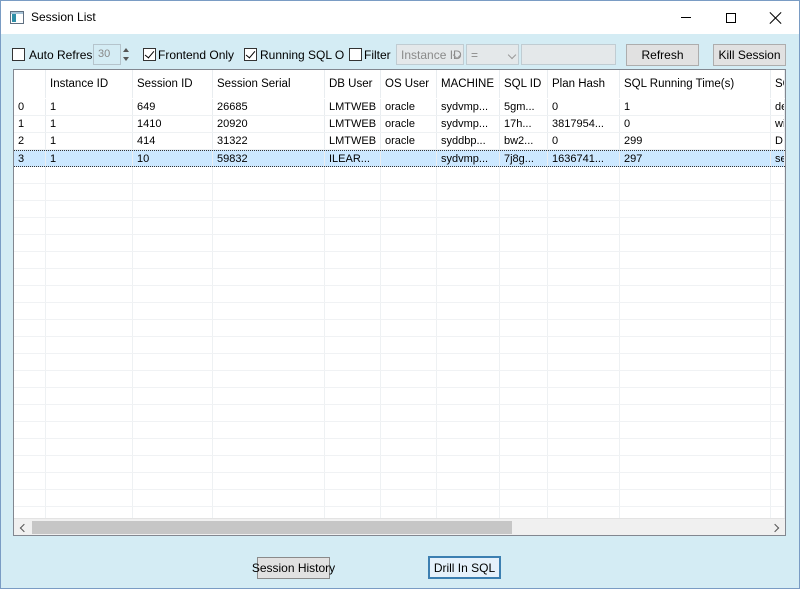 Image resolution: width=800 pixels, height=589 pixels. What do you see at coordinates (568, 54) in the screenshot?
I see `filter-value-input` at bounding box center [568, 54].